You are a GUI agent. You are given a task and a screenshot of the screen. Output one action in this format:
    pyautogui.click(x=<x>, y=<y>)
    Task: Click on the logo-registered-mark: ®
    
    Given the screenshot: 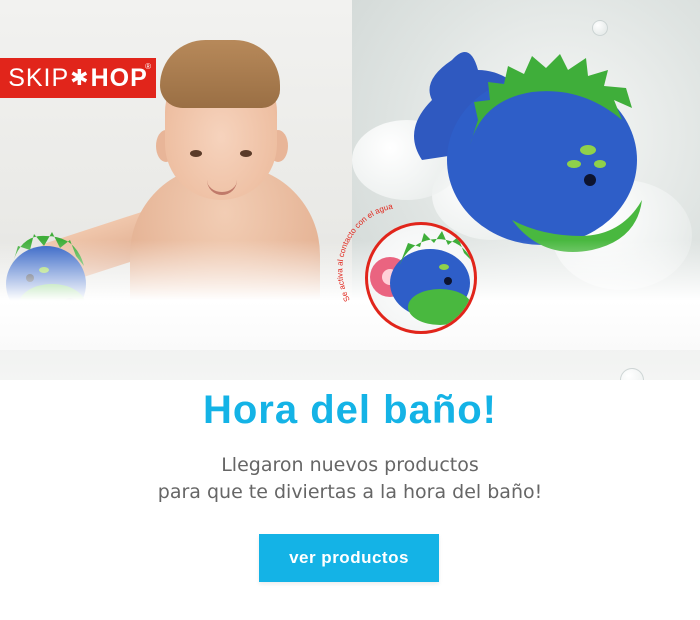 What is the action you would take?
    pyautogui.click(x=148, y=66)
    